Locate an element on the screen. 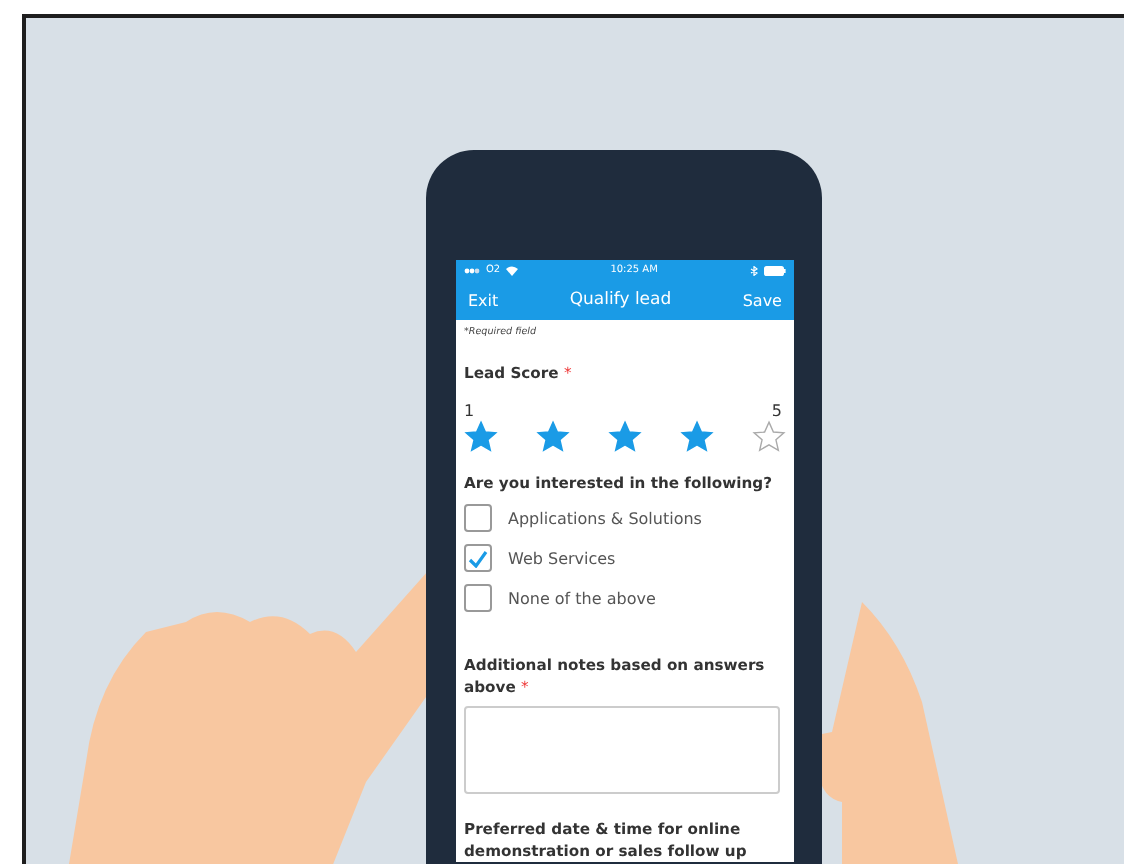 This screenshot has height=864, width=1124. screen-title: Qualify lead is located at coordinates (620, 300).